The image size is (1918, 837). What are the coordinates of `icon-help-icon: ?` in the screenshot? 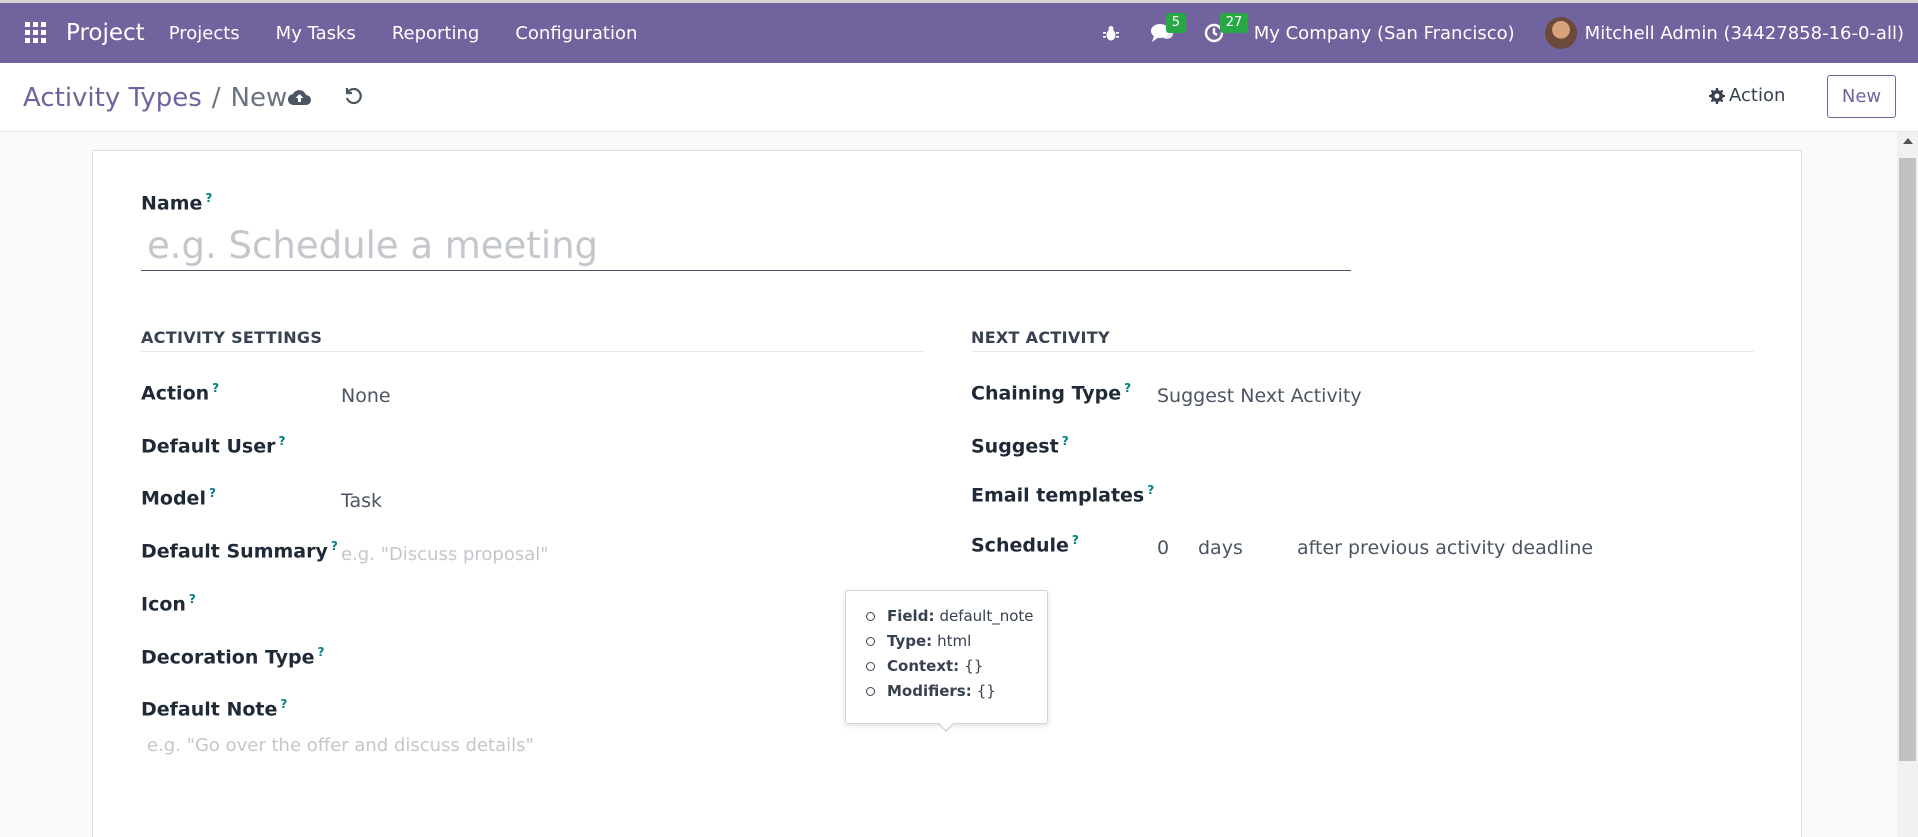 It's located at (192, 599).